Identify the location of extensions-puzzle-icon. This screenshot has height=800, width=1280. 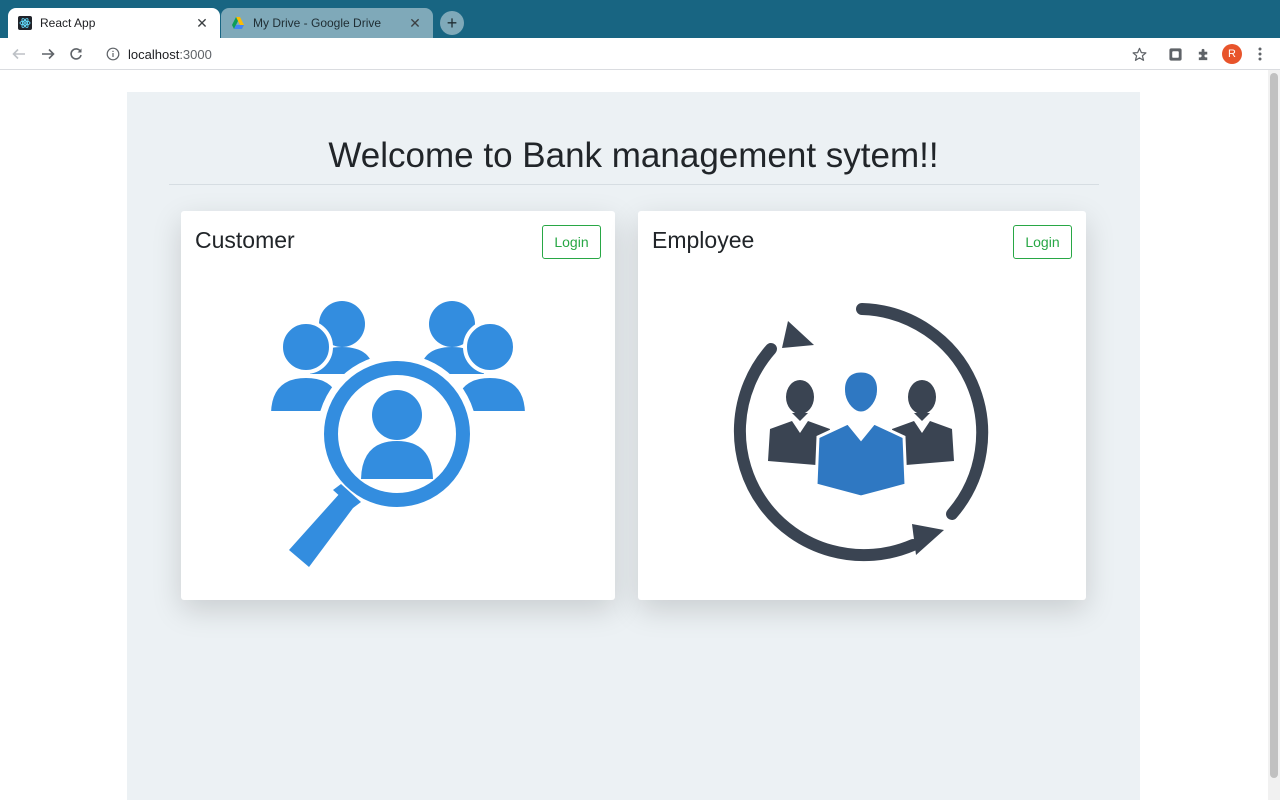
(1203, 54).